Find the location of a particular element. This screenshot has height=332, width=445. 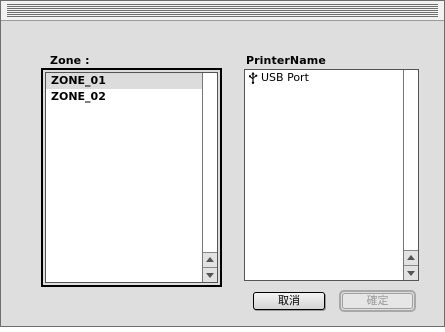

zone-item-zone-01: ZONE_01 is located at coordinates (124, 81).